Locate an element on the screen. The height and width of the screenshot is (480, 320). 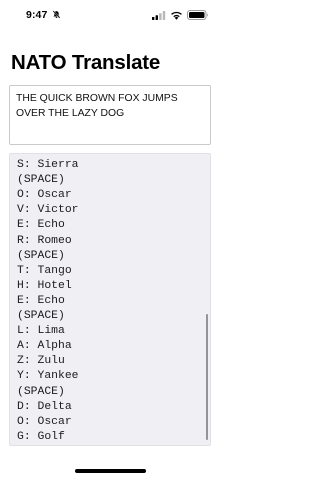
status-bar: 9:47 is located at coordinates (110, 16).